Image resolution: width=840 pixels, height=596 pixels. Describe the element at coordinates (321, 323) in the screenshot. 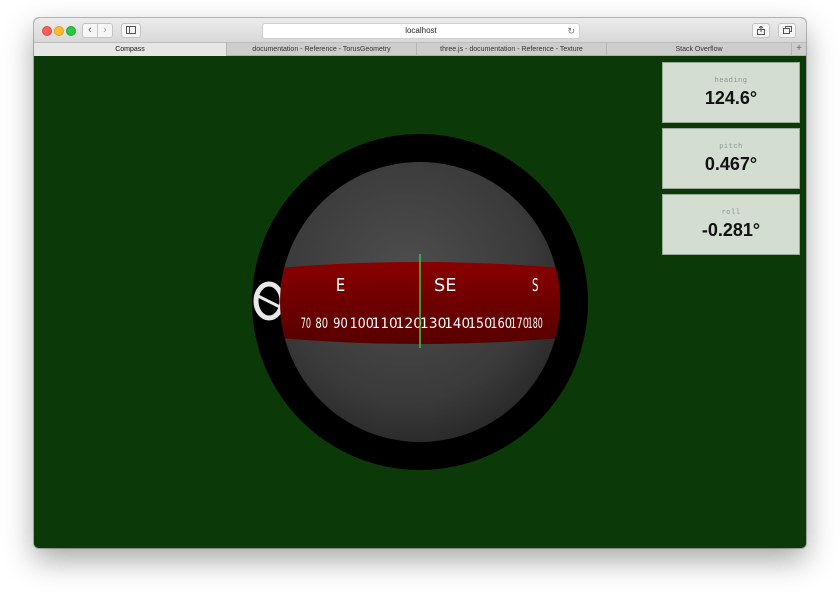

I see `degree-mark-80: 80` at that location.